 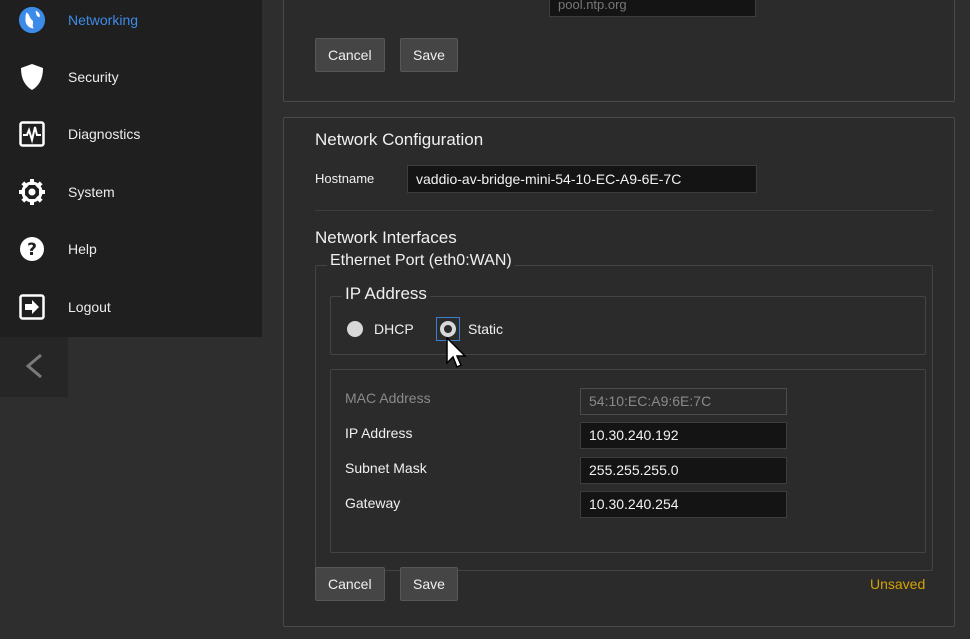 I want to click on unsaved-status: Unsaved, so click(x=898, y=584).